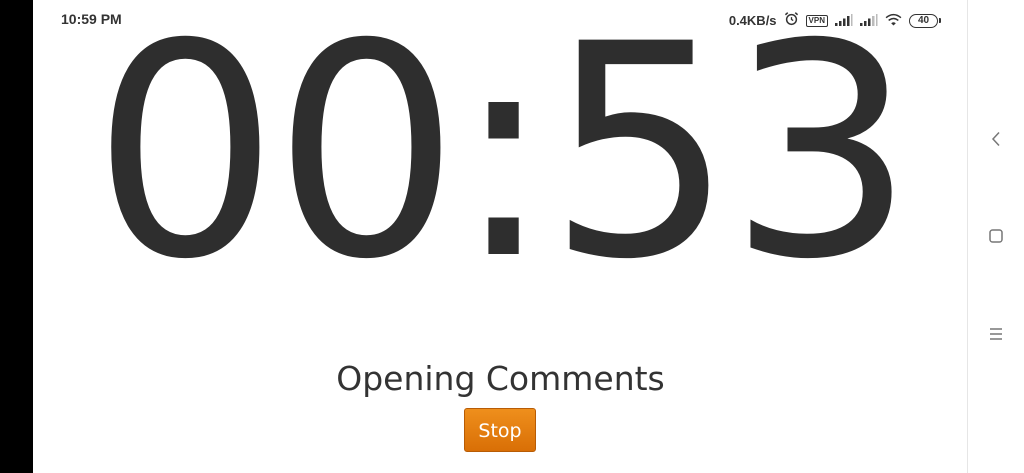  What do you see at coordinates (16, 236) in the screenshot?
I see `left-black-bar` at bounding box center [16, 236].